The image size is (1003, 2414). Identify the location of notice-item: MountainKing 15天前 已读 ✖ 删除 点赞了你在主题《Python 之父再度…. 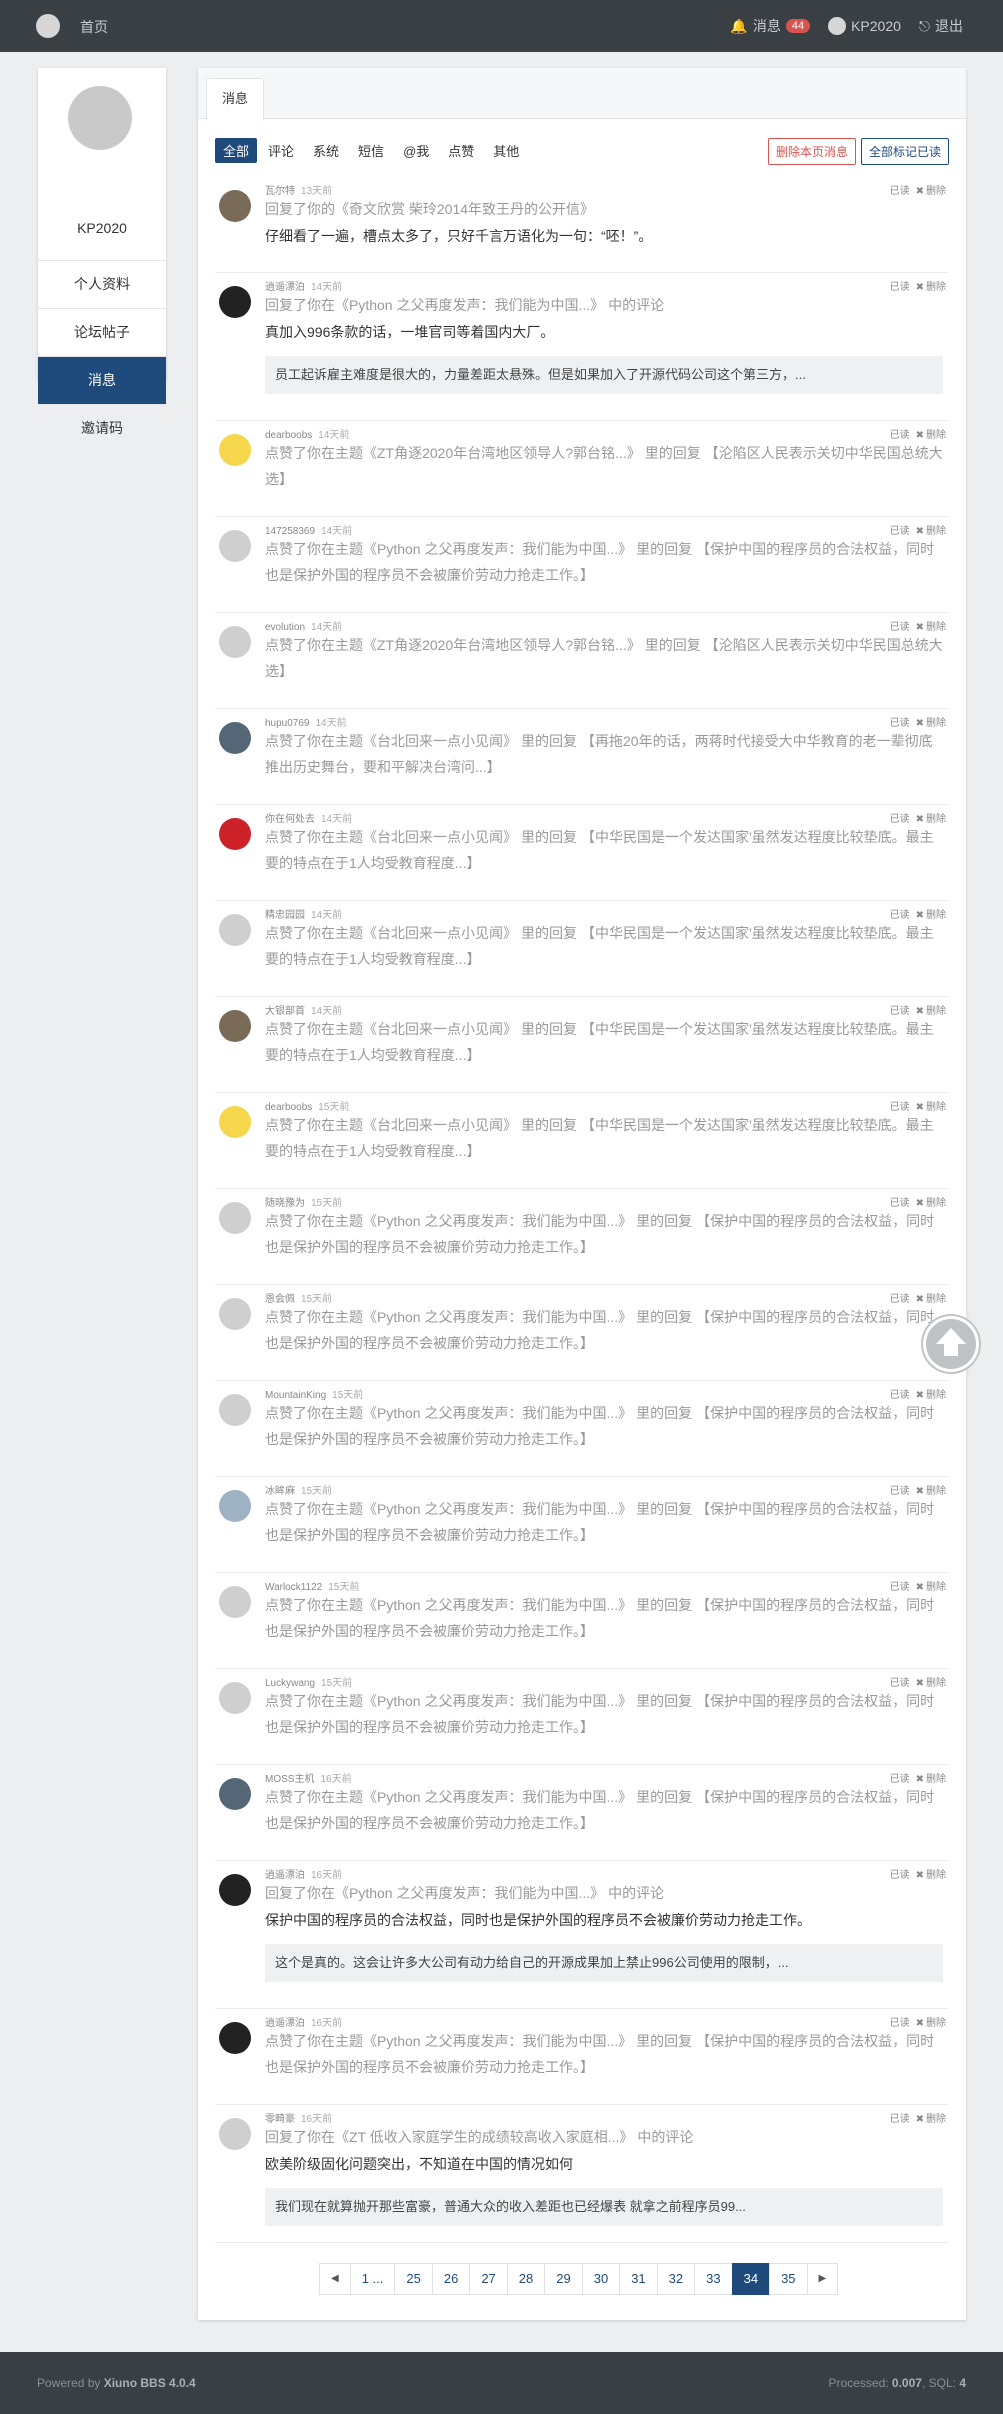
(582, 1428).